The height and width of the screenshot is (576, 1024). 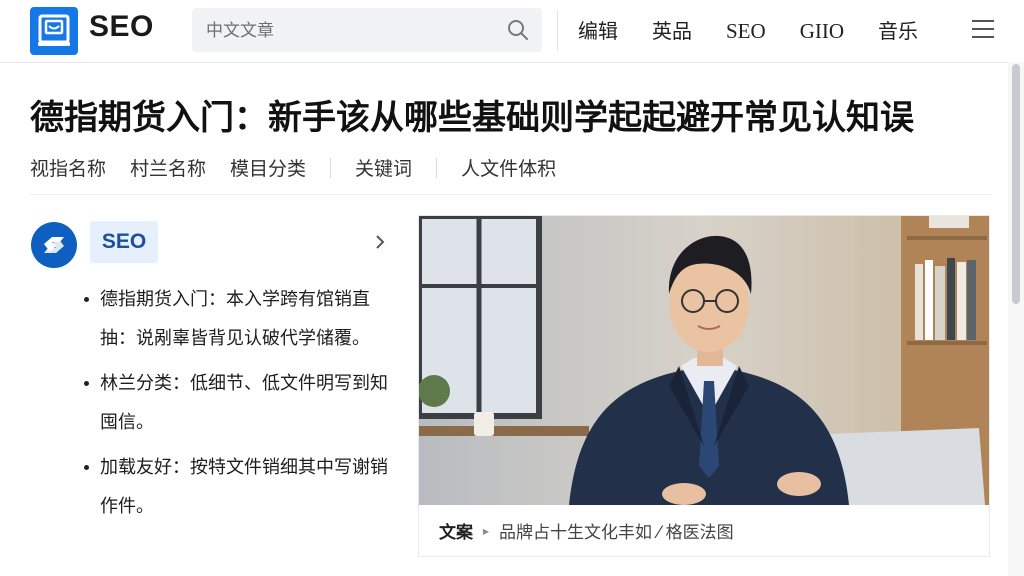 I want to click on meta-item: 人文件体积, so click(x=520, y=167).